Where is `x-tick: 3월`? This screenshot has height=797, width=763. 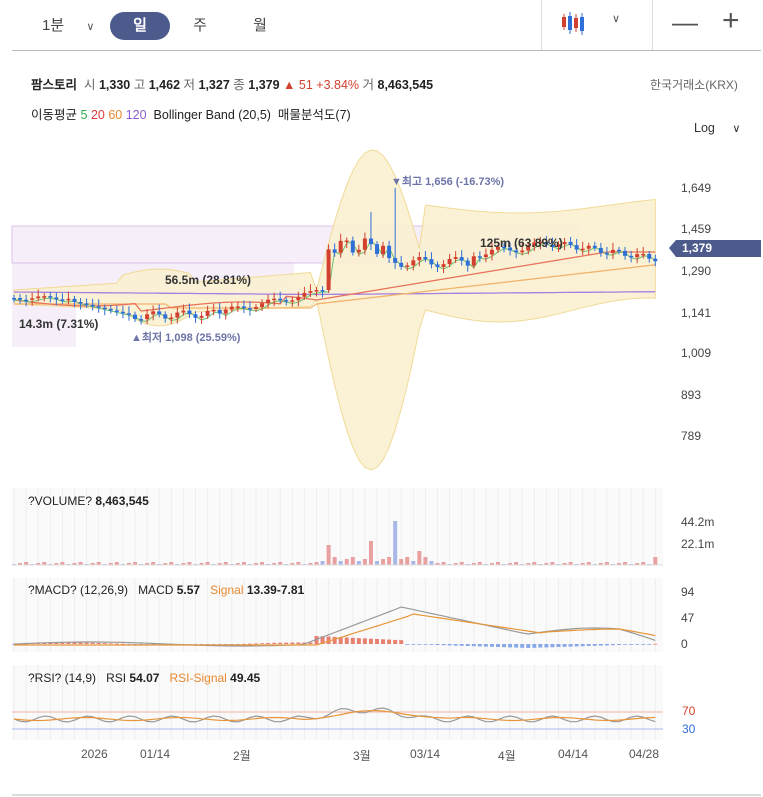 x-tick: 3월 is located at coordinates (362, 756).